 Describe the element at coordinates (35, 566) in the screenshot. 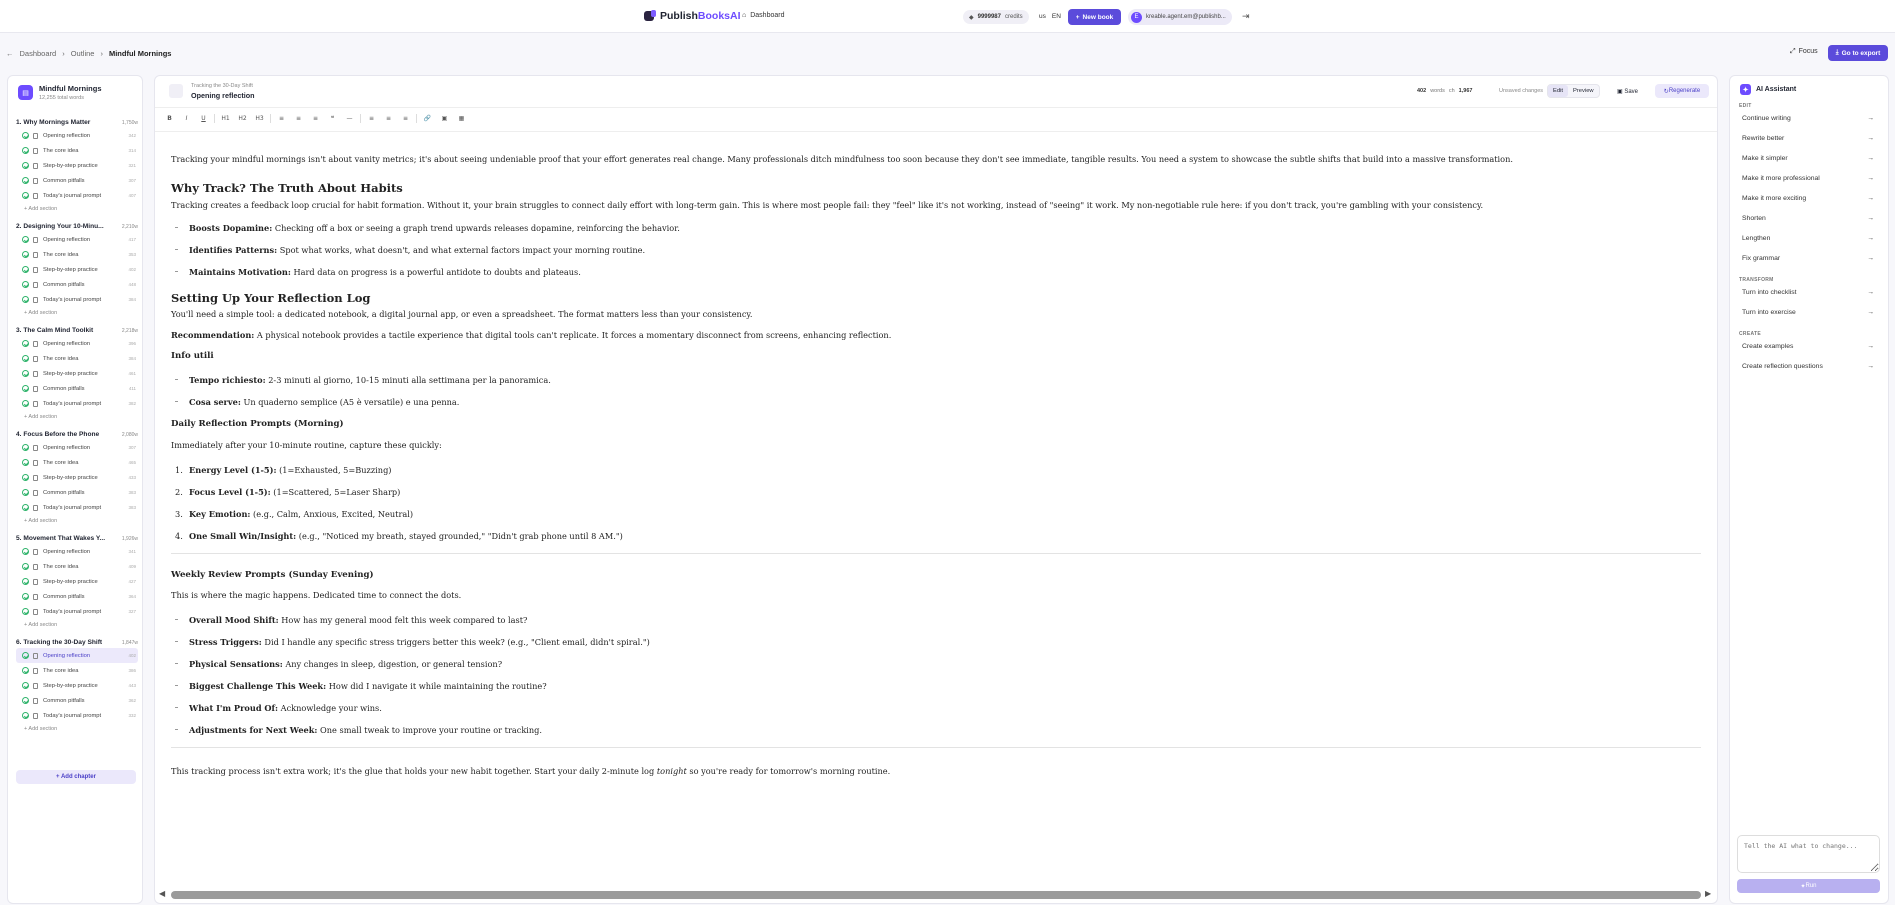

I see `document-icon` at that location.